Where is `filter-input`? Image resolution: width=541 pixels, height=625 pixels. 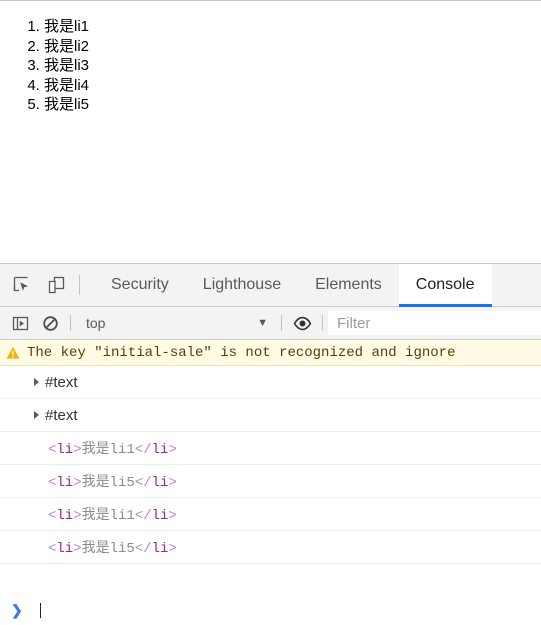 filter-input is located at coordinates (434, 323).